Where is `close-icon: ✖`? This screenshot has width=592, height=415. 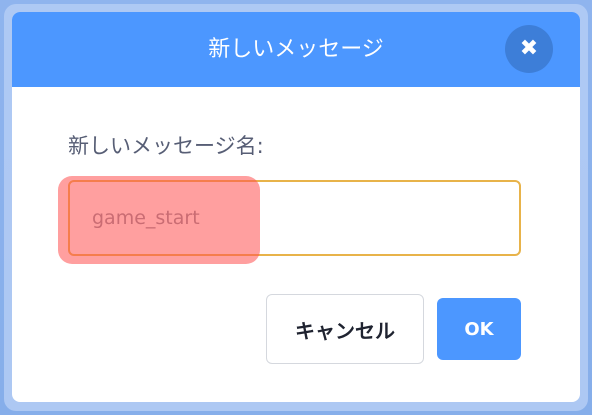 close-icon: ✖ is located at coordinates (529, 48).